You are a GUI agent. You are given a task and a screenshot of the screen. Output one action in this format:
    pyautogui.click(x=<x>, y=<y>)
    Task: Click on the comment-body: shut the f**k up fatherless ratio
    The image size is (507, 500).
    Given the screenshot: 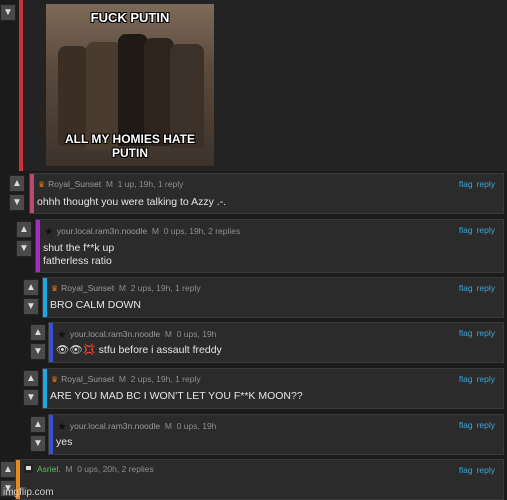 What is the action you would take?
    pyautogui.click(x=79, y=254)
    